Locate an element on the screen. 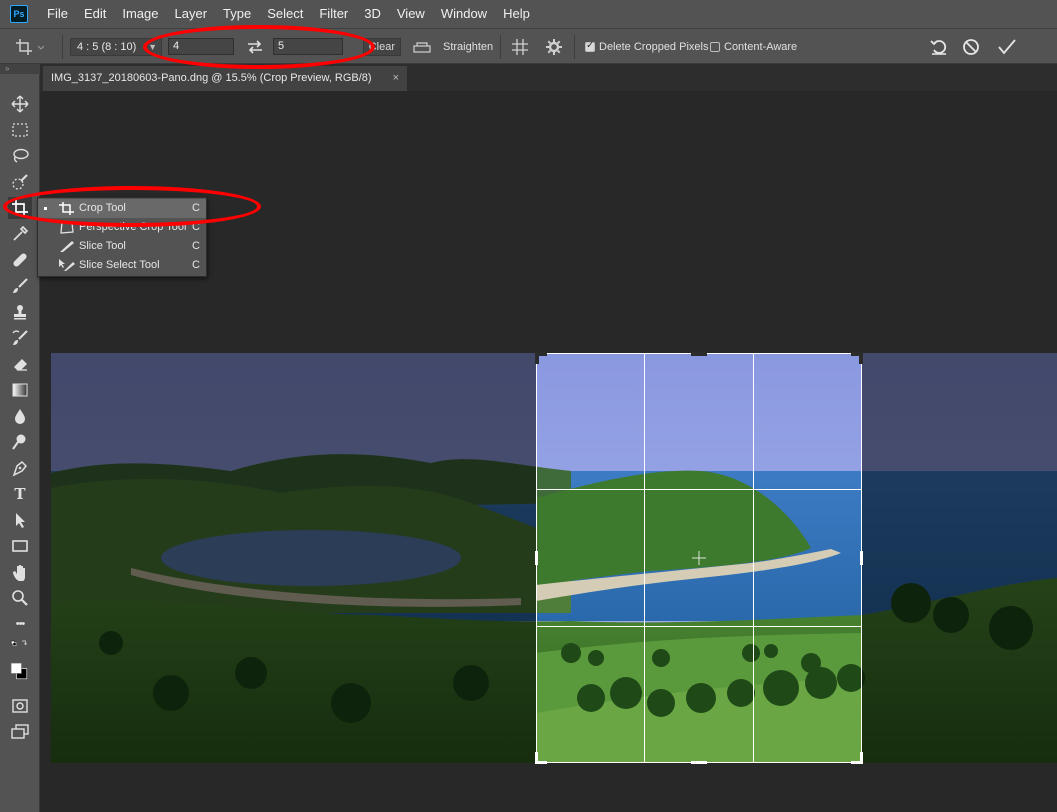 The width and height of the screenshot is (1057, 812). crop-handle-right is located at coordinates (861, 558).